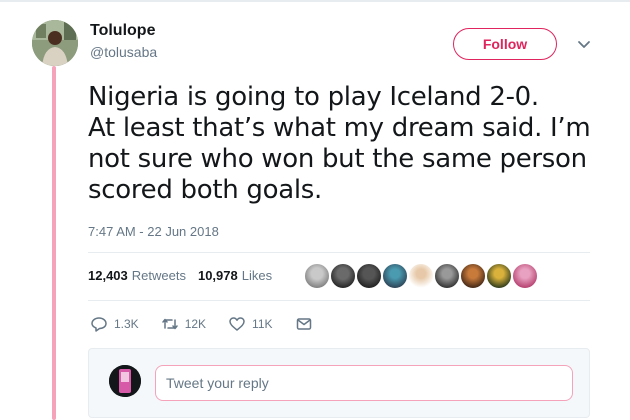 The image size is (630, 420). What do you see at coordinates (54, 243) in the screenshot?
I see `thread-line` at bounding box center [54, 243].